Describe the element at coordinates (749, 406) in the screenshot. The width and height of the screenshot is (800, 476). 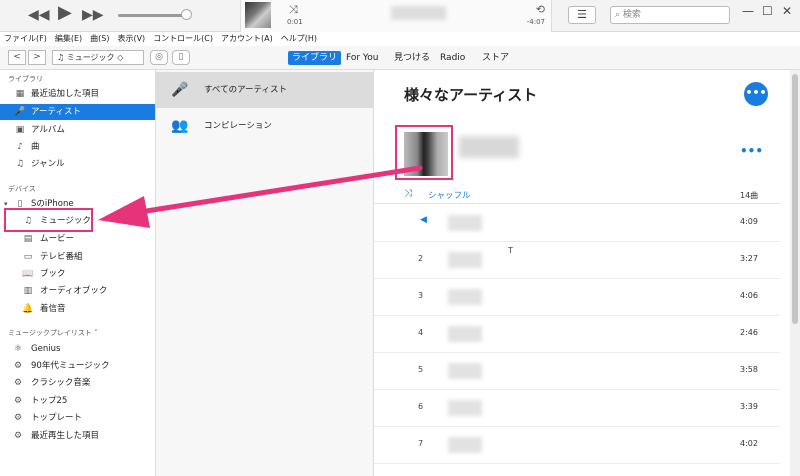
I see `track-time: 3:39` at that location.